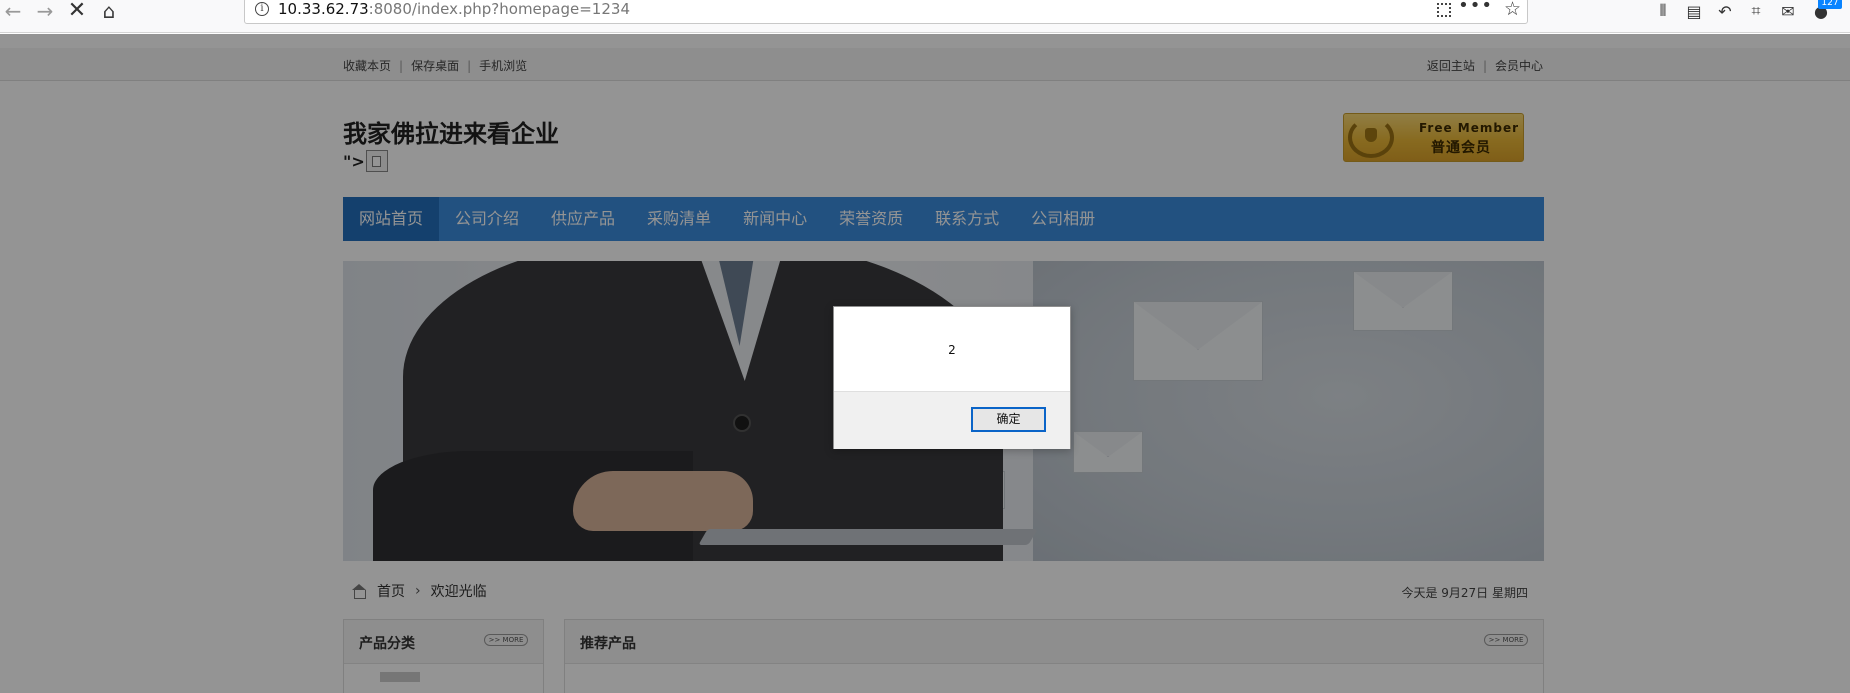  I want to click on alert-footer: 确定, so click(952, 420).